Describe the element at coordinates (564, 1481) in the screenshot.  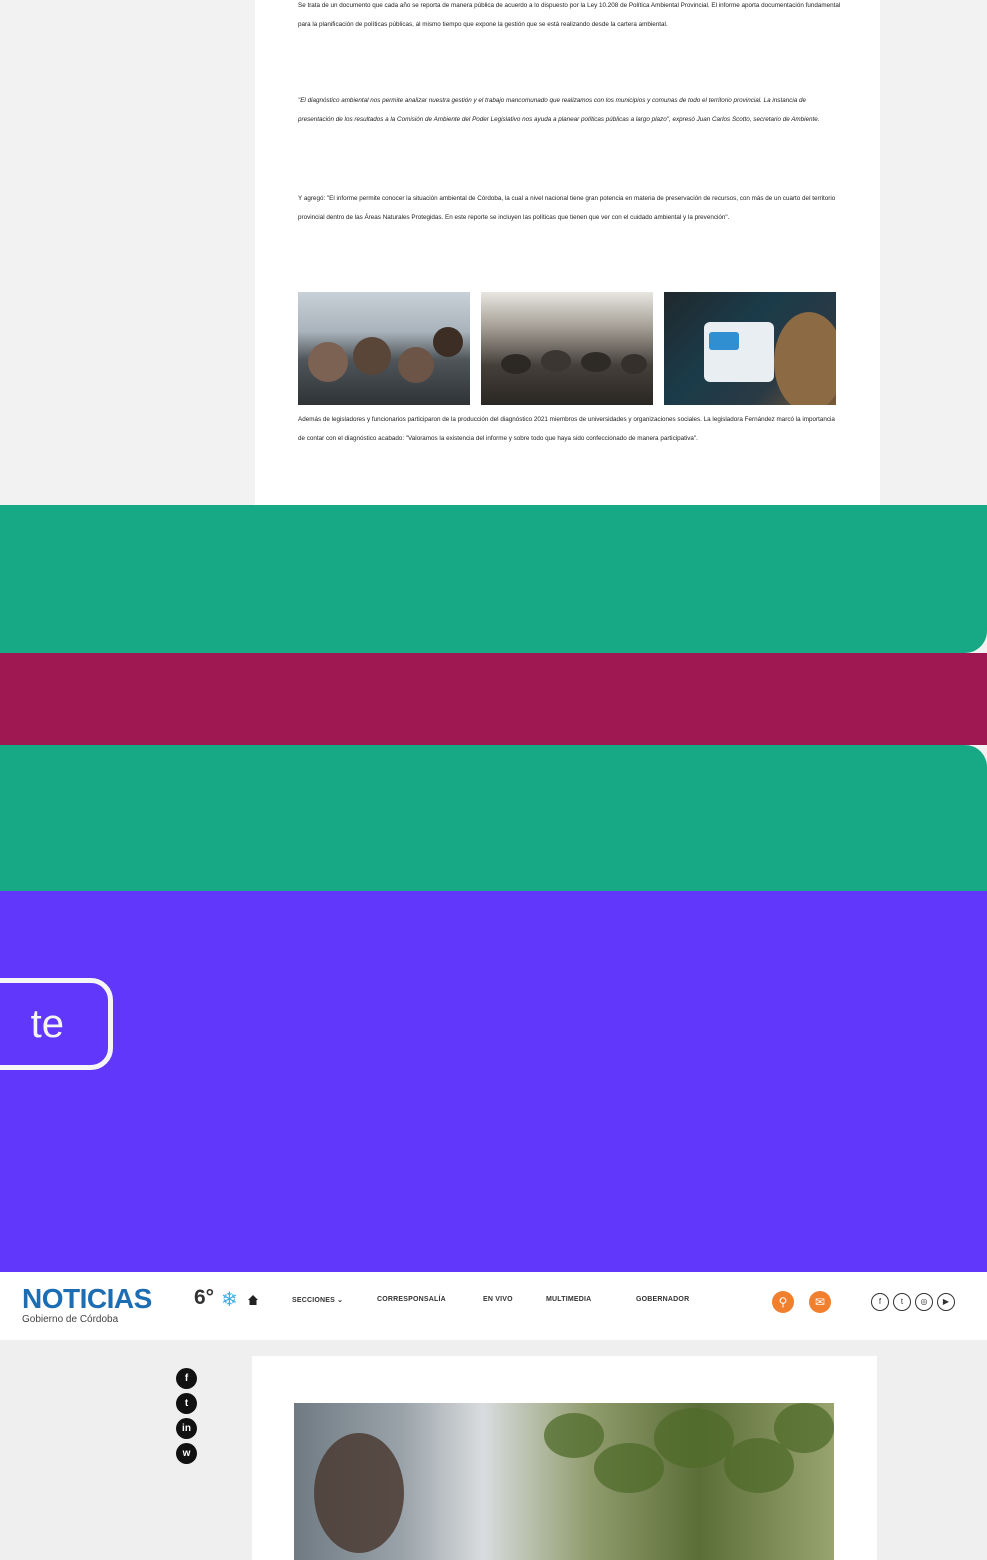
I see `article-hero-image` at that location.